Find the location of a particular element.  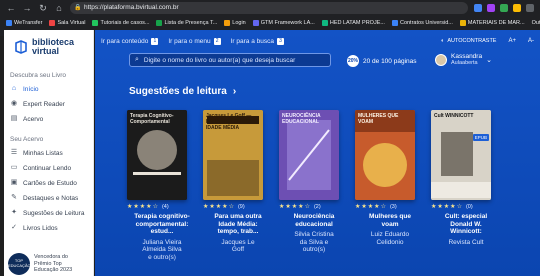

suggestion-icon: ✦ is located at coordinates (14, 212).